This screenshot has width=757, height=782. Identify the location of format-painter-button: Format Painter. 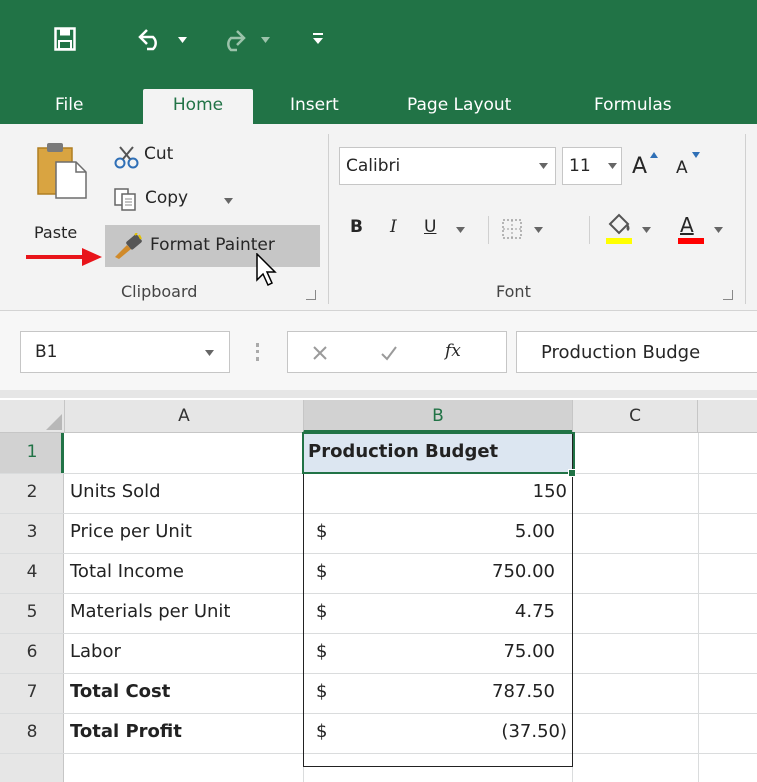
(212, 246).